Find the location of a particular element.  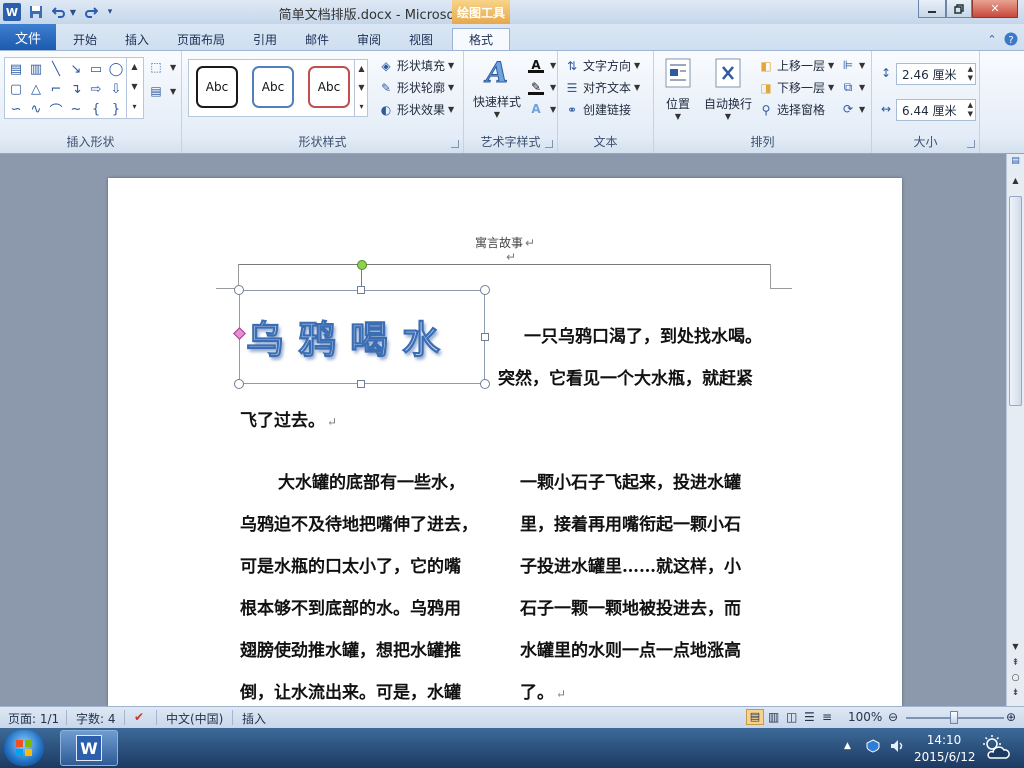

tab-view: 视图 is located at coordinates (421, 39).